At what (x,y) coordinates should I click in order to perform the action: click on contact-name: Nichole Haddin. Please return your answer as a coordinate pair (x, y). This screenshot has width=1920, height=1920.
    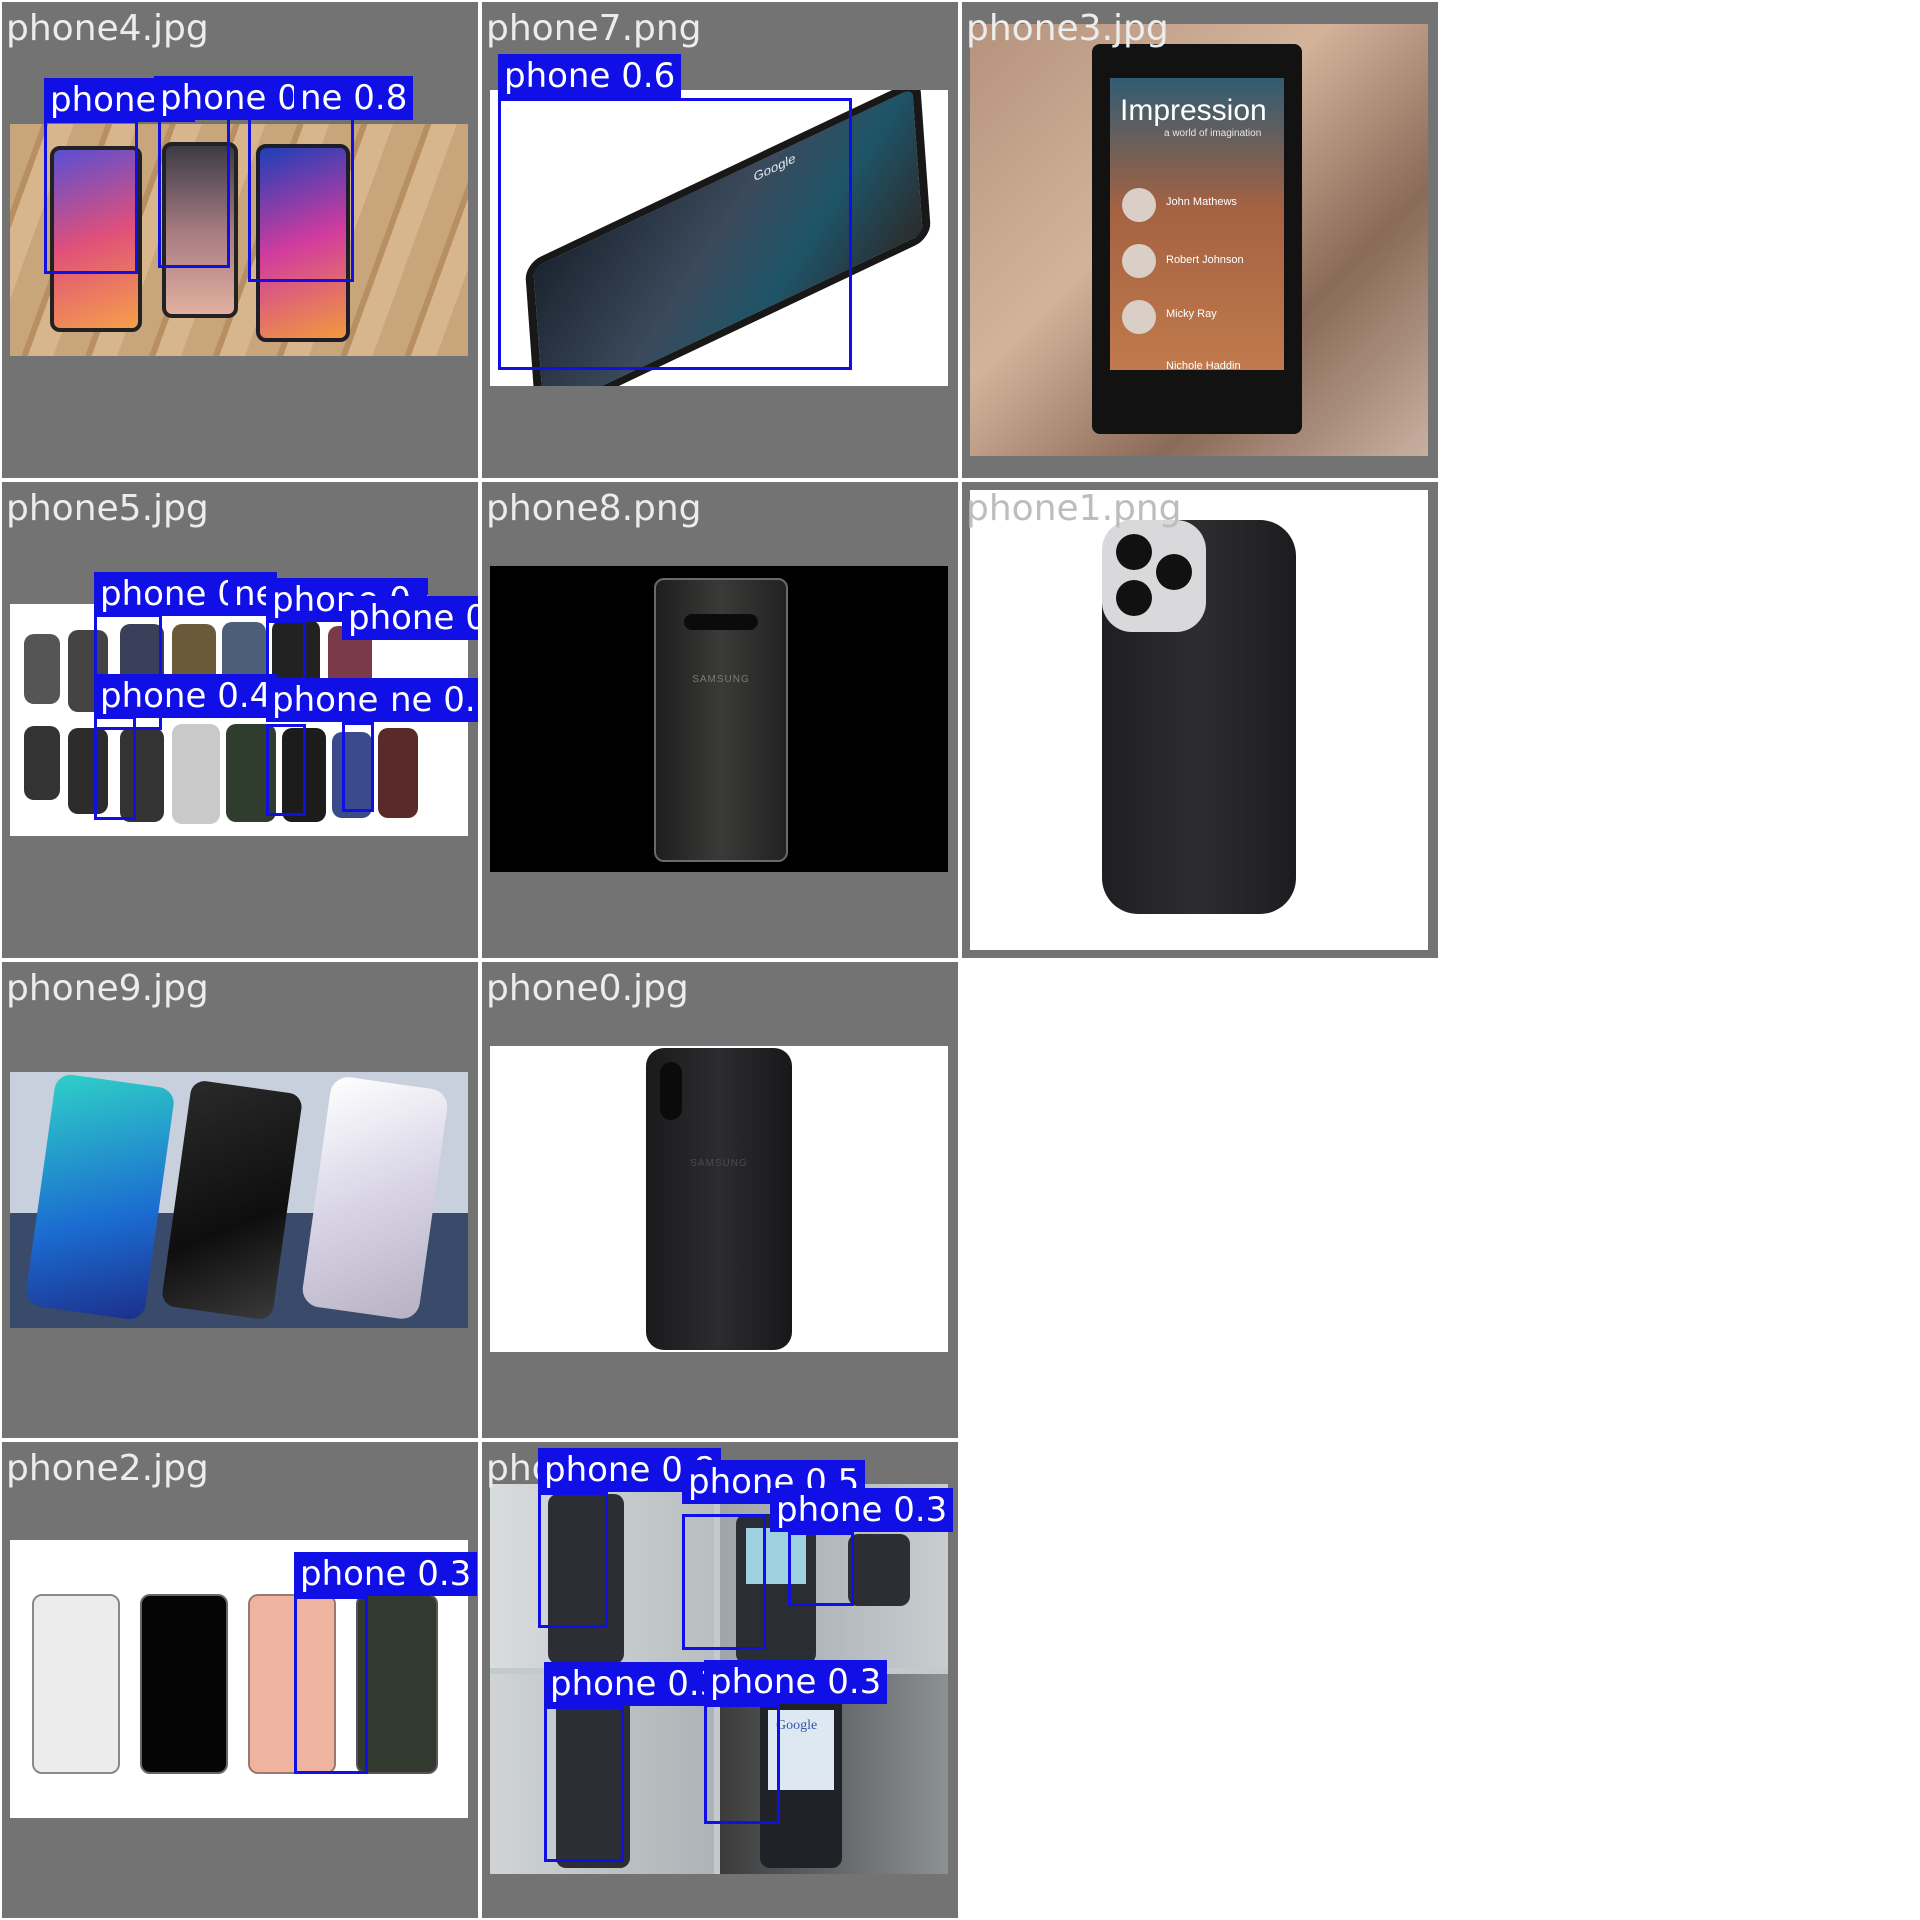
    Looking at the image, I should click on (1203, 365).